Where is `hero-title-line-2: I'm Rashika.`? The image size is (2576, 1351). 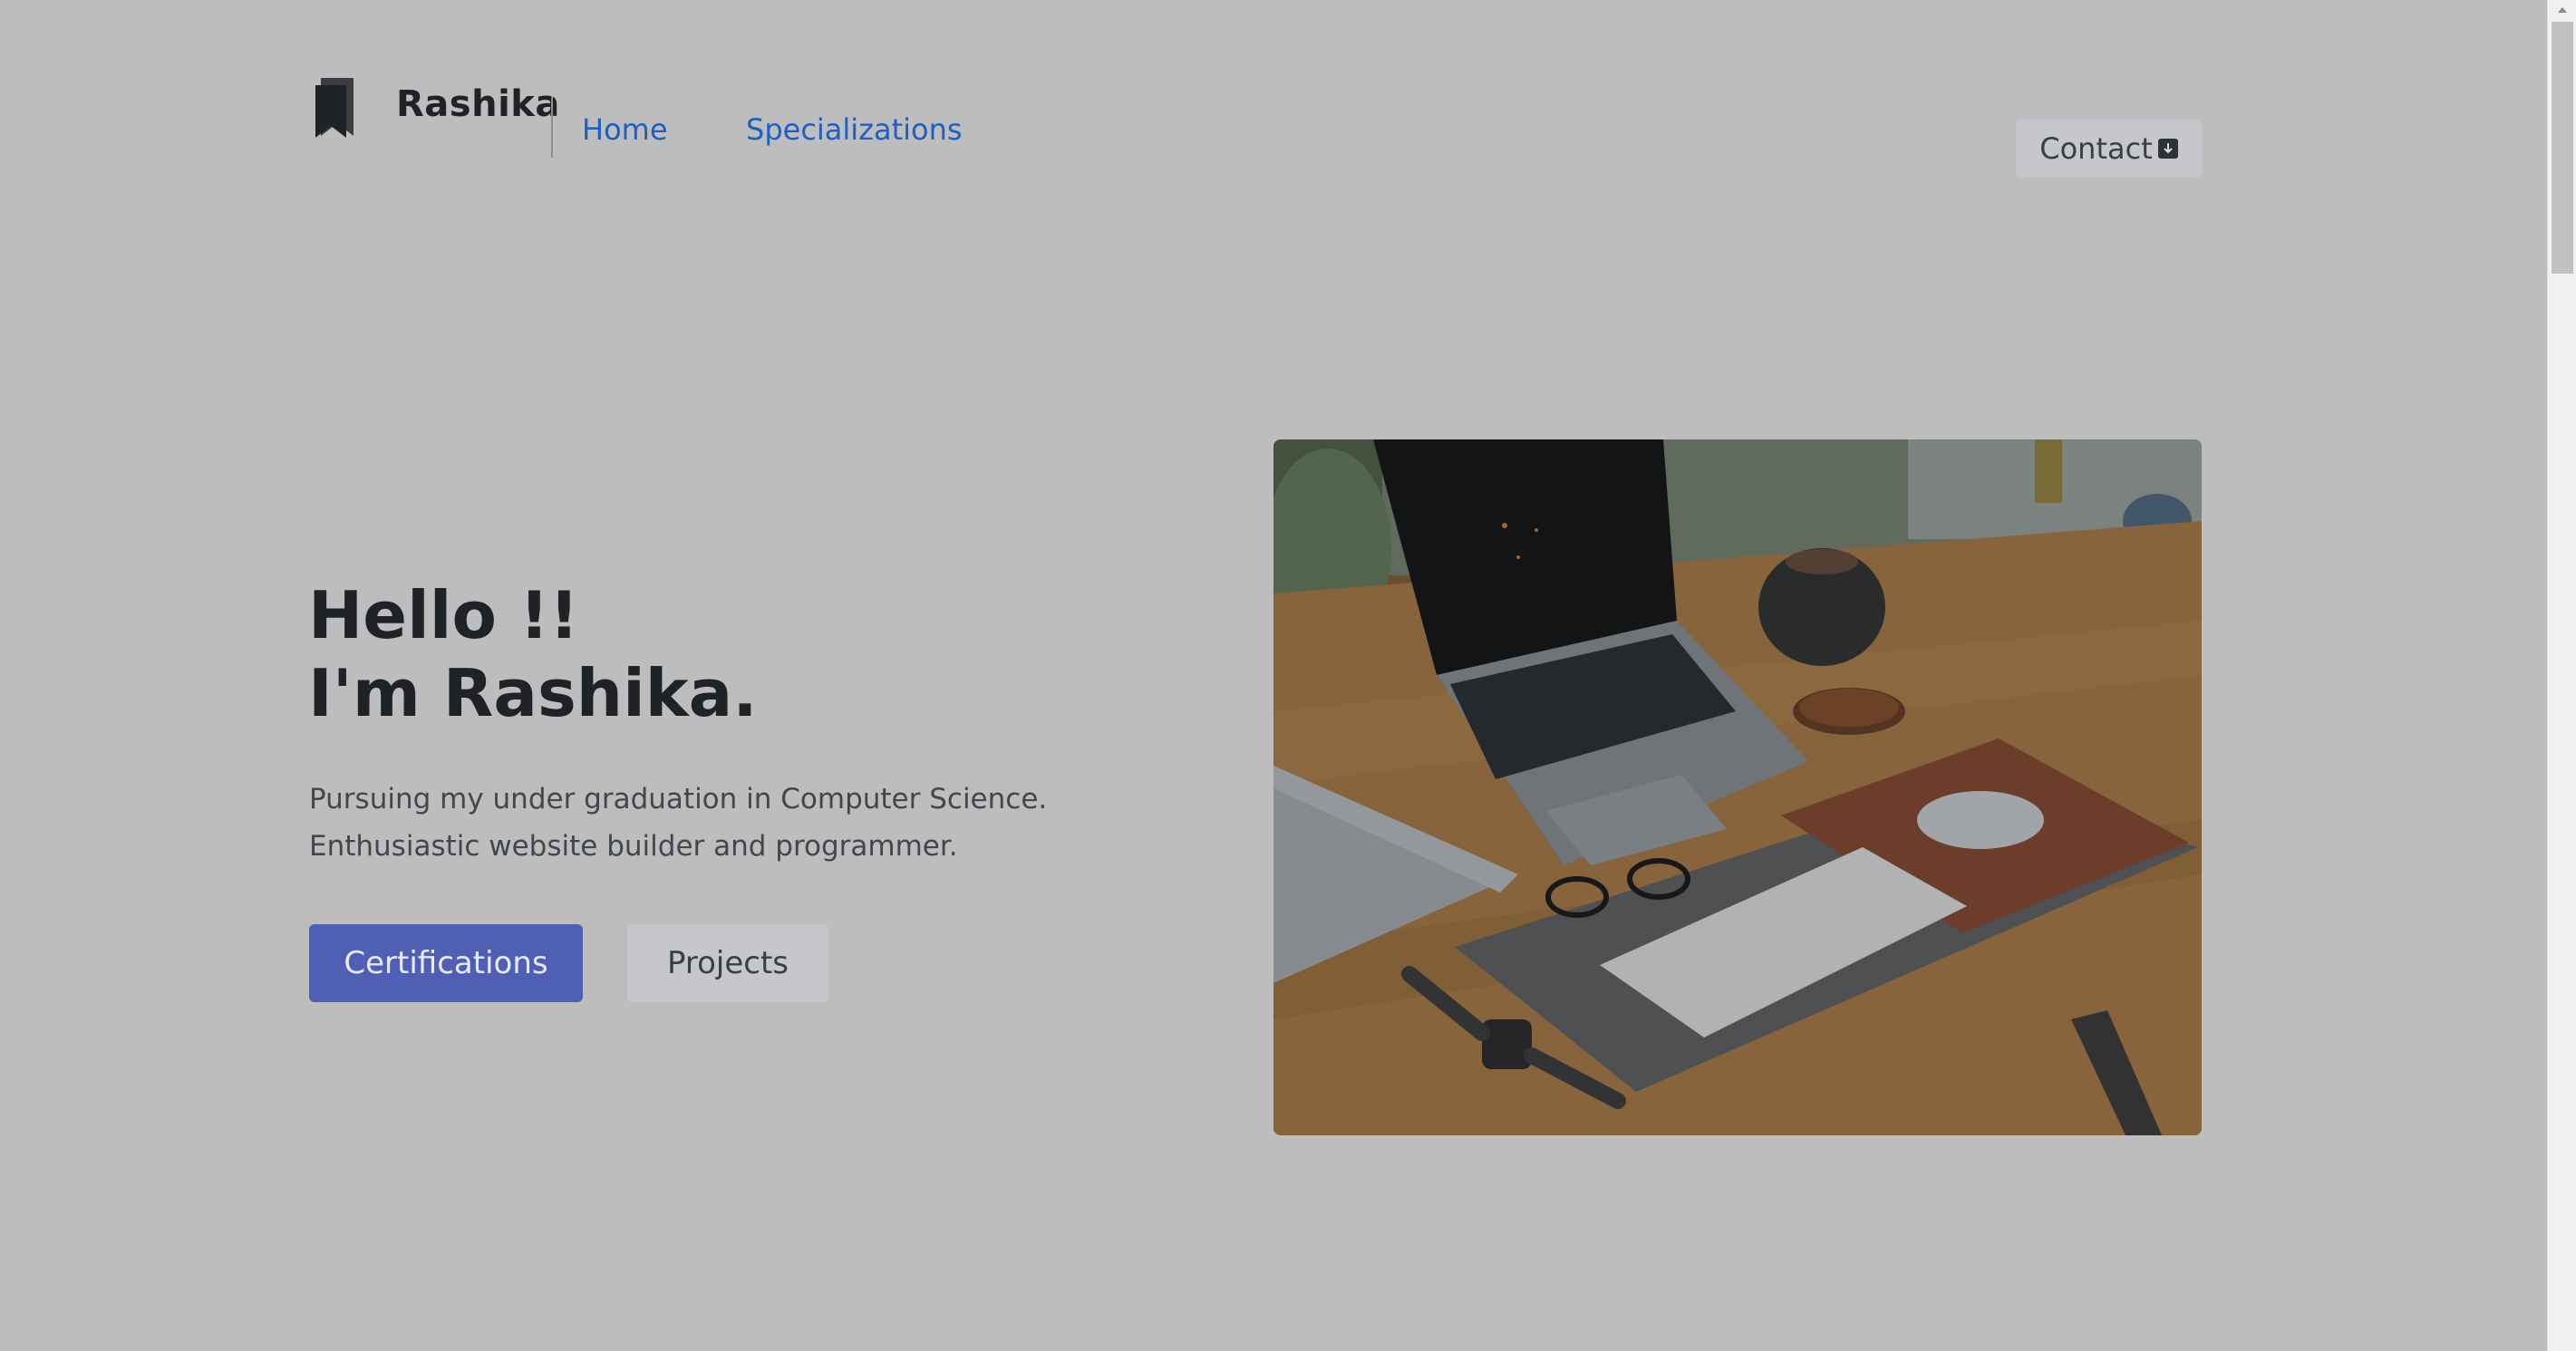
hero-title-line-2: I'm Rashika. is located at coordinates (533, 693).